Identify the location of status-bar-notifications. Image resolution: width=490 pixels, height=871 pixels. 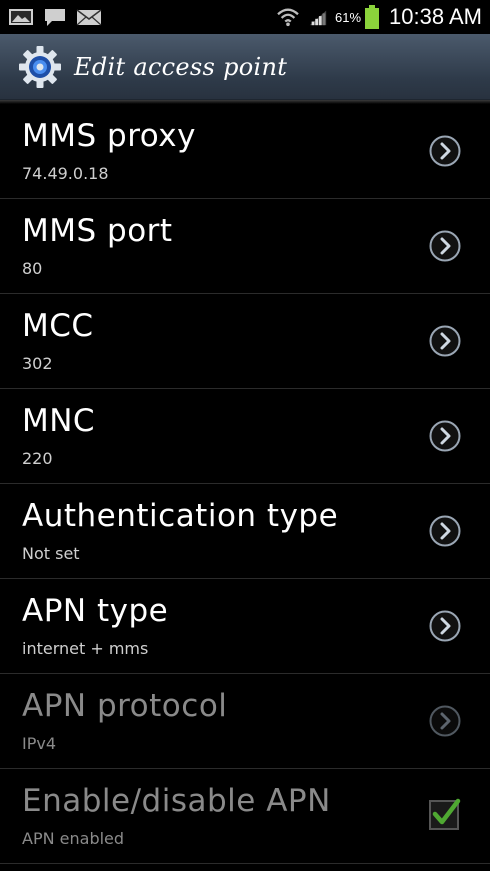
(51, 17).